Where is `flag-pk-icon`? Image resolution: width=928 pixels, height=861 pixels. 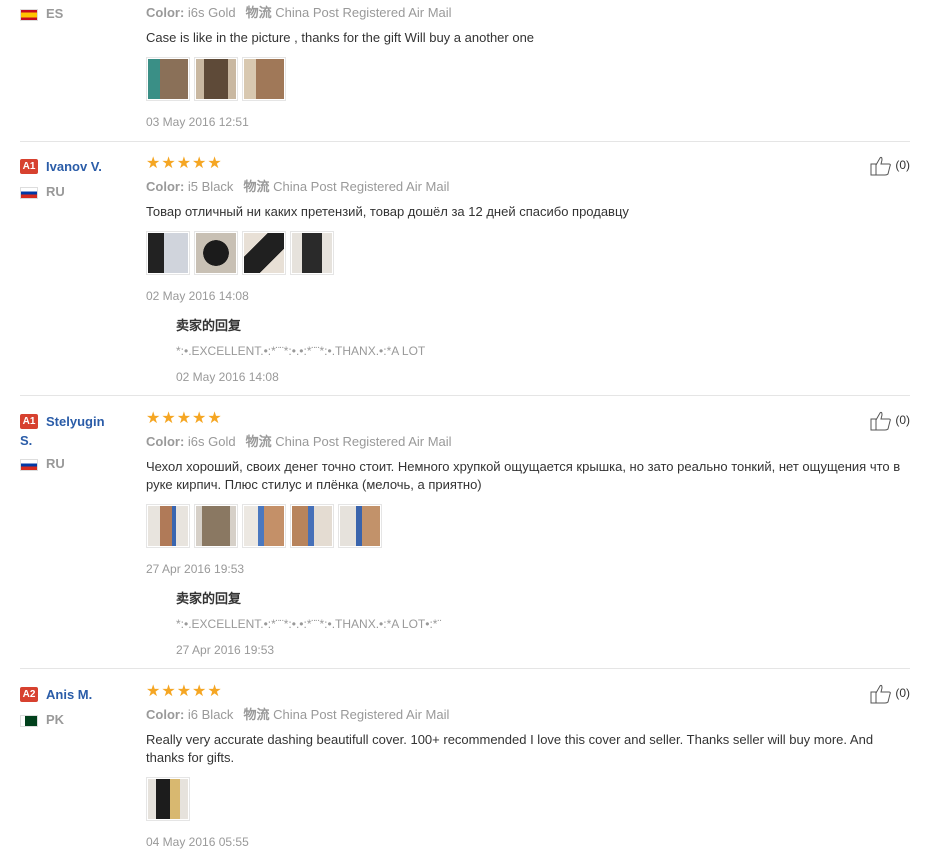 flag-pk-icon is located at coordinates (29, 720).